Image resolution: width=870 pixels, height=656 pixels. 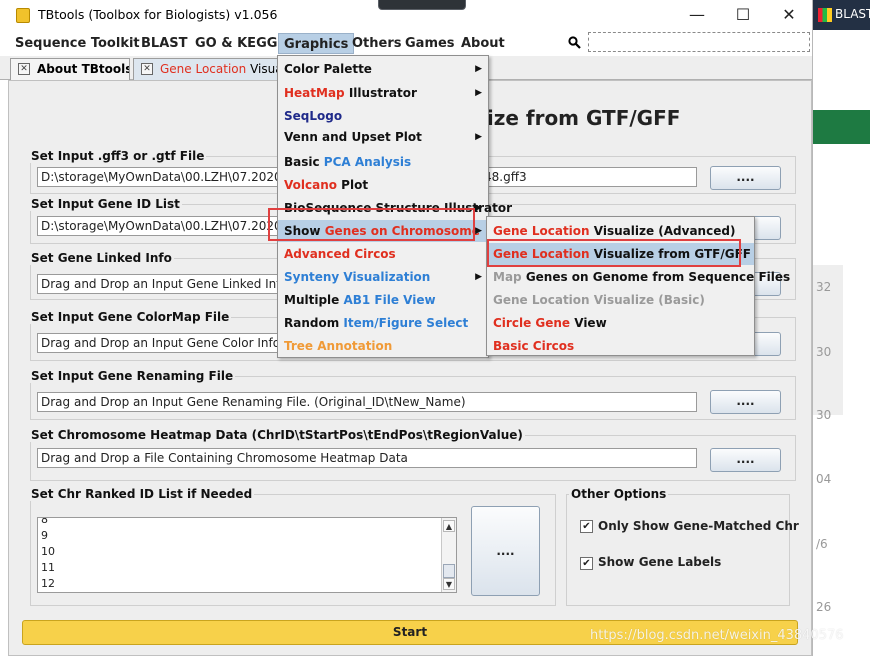 I want to click on menu-item-ab1-file-view: Multiple AB1 File View, so click(x=383, y=300).